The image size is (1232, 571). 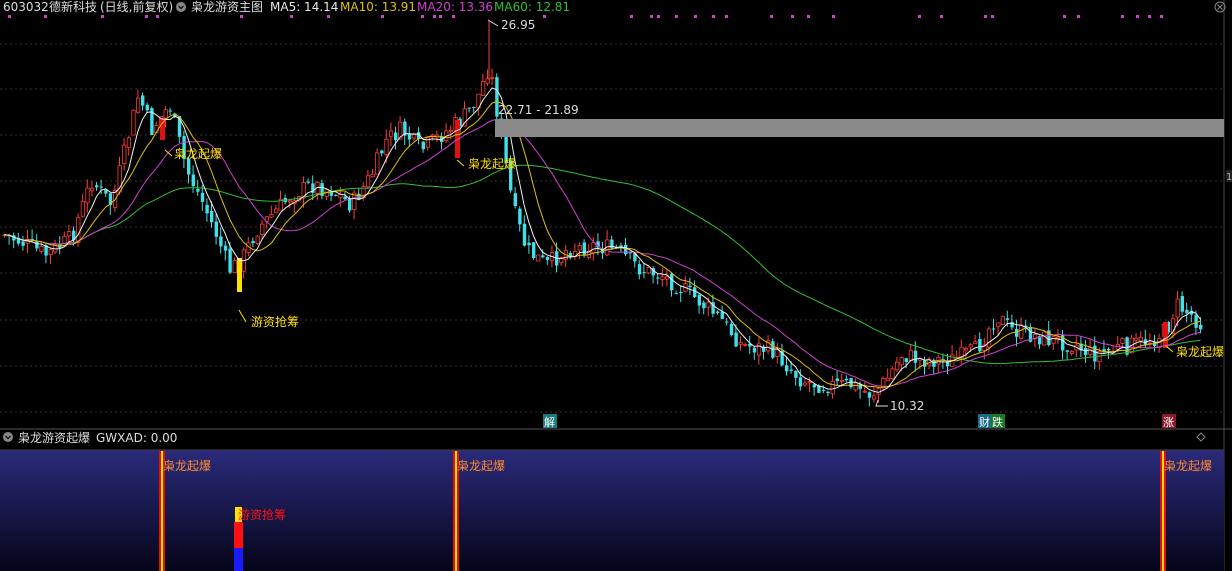 What do you see at coordinates (1229, 177) in the screenshot?
I see `right-axis-marker-text: 1` at bounding box center [1229, 177].